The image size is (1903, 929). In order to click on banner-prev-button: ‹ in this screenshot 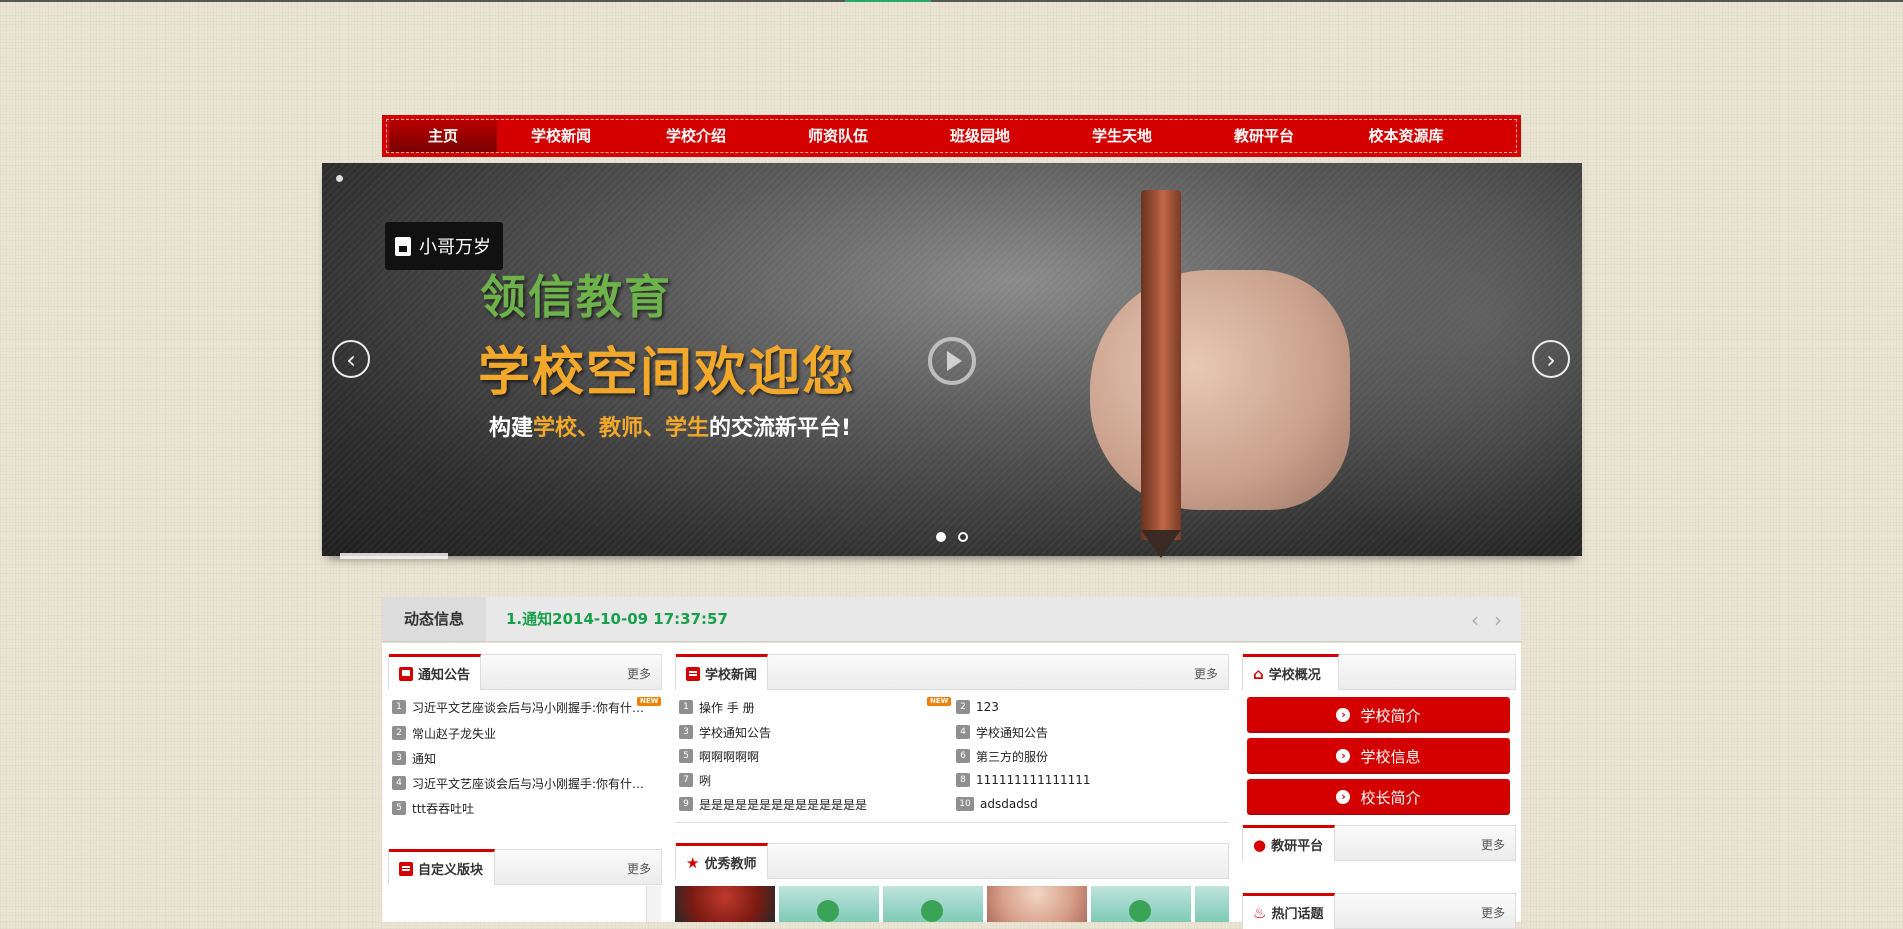, I will do `click(351, 359)`.